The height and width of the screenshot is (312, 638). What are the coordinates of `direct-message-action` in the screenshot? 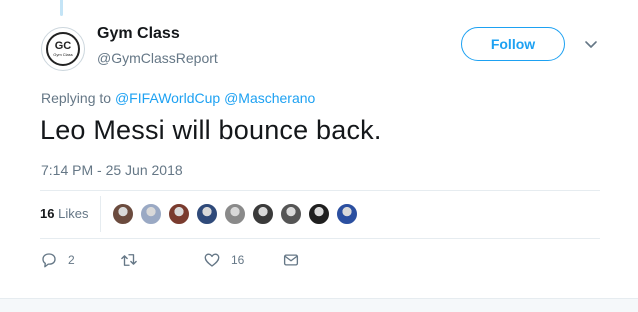 It's located at (291, 260).